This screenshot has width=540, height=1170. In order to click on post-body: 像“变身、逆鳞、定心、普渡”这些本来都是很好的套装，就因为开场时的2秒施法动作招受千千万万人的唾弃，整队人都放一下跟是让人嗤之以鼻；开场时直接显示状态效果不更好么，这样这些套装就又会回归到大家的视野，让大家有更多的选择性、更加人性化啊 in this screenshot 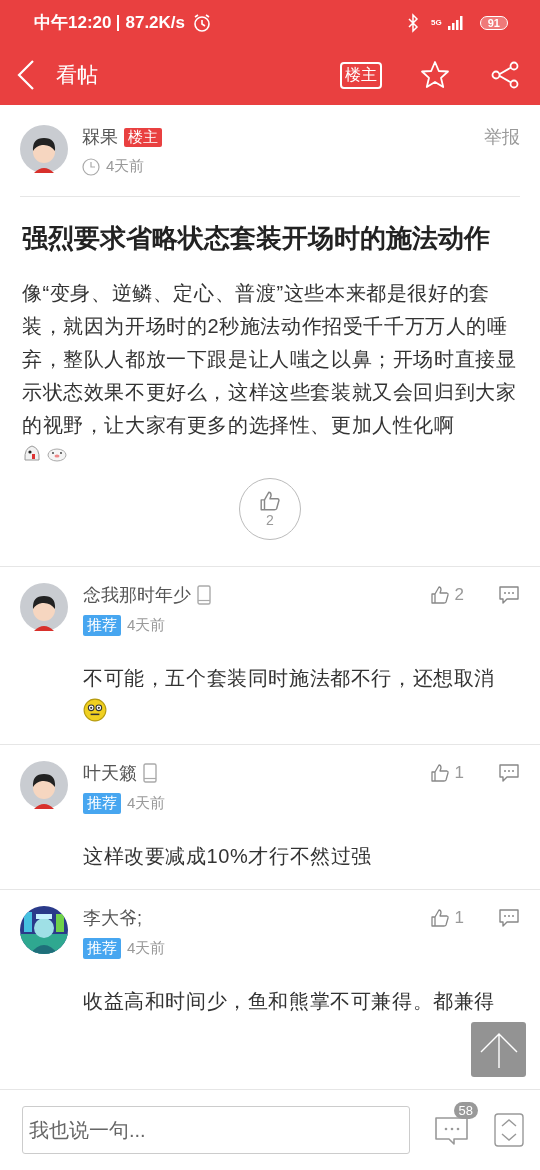, I will do `click(270, 359)`.